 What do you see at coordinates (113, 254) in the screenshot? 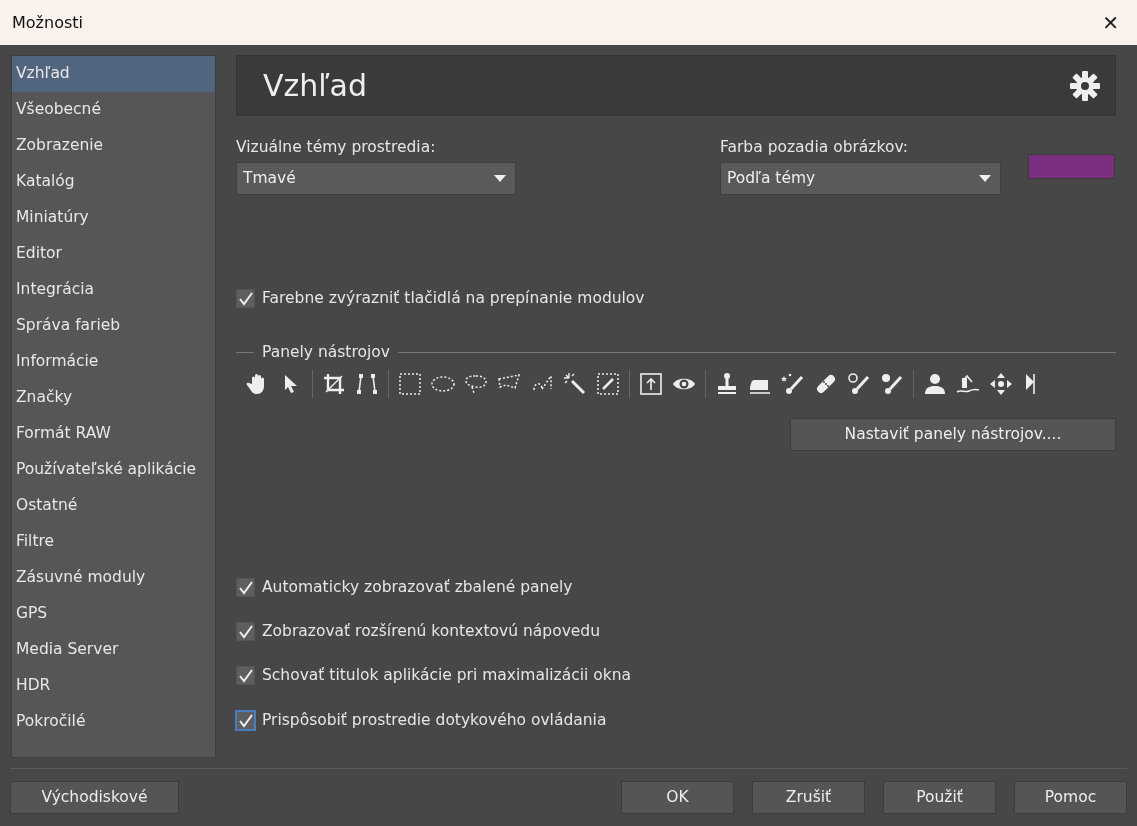
I see `sidebar-item: Editor` at bounding box center [113, 254].